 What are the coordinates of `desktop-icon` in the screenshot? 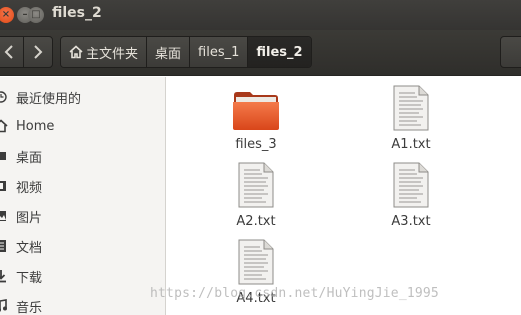 It's located at (3, 156).